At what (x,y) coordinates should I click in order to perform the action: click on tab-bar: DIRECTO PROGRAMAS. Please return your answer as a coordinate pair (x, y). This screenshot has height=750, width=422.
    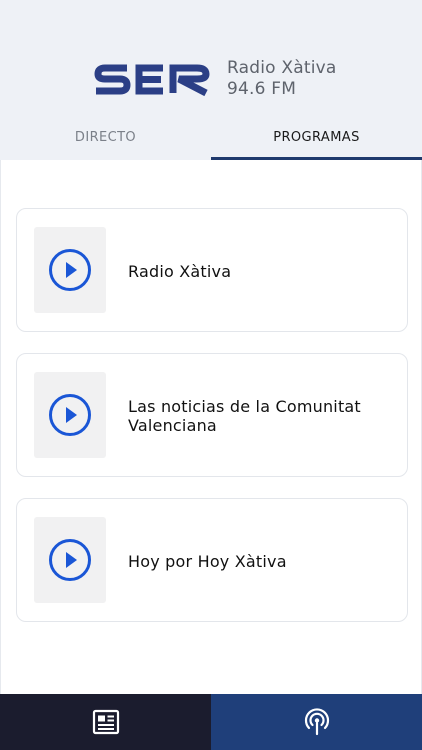
    Looking at the image, I should click on (211, 137).